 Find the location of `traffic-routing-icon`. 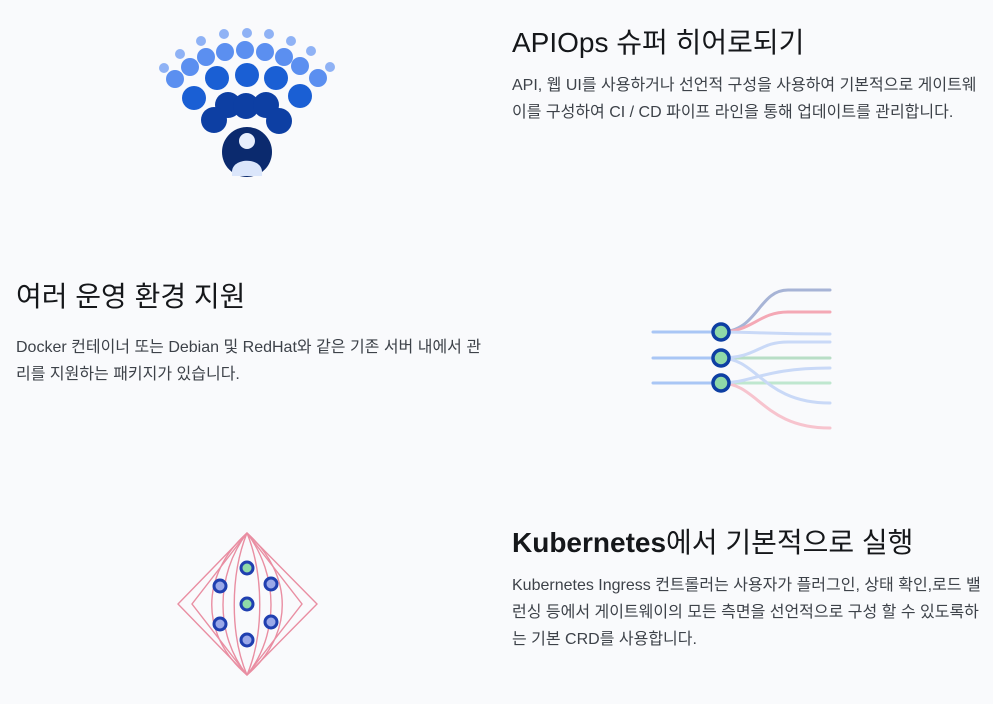

traffic-routing-icon is located at coordinates (743, 360).